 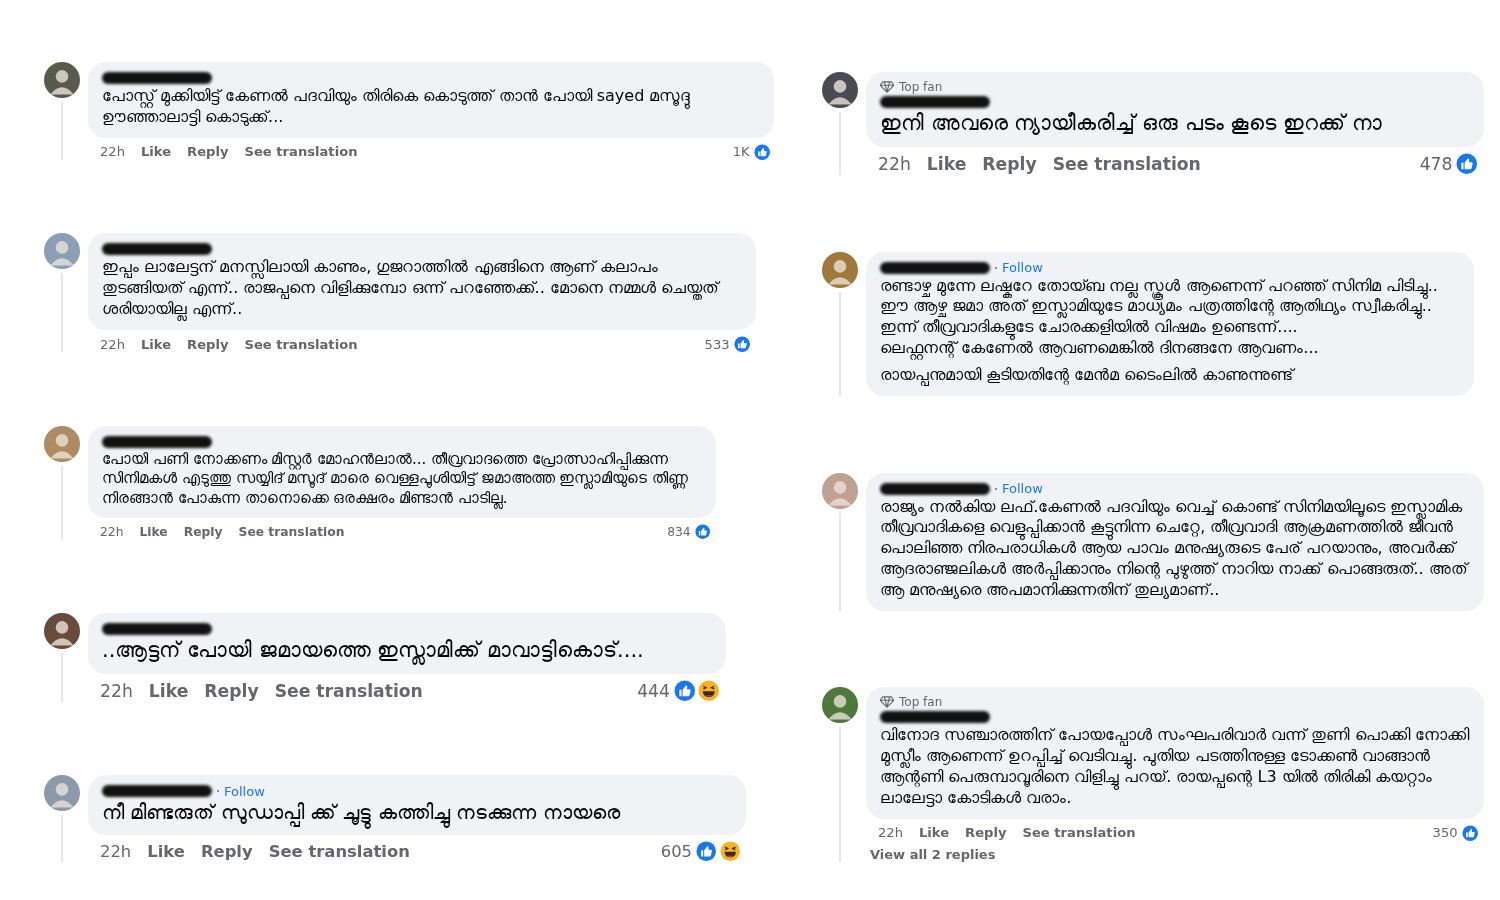 I want to click on comment-text: രായപ്പനുമായി കൂടിയതിന്റേ മേൻമ ടൈംലിൽ കാണുന്നുണ്ട്, so click(x=1088, y=375).